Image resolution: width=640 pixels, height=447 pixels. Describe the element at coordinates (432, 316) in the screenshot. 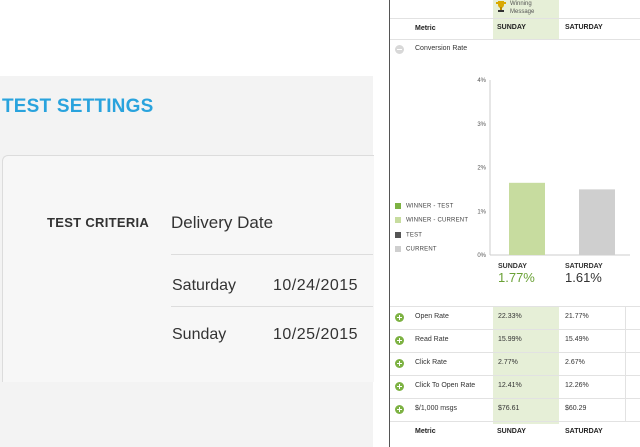

I see `metric-label: Open Rate` at that location.